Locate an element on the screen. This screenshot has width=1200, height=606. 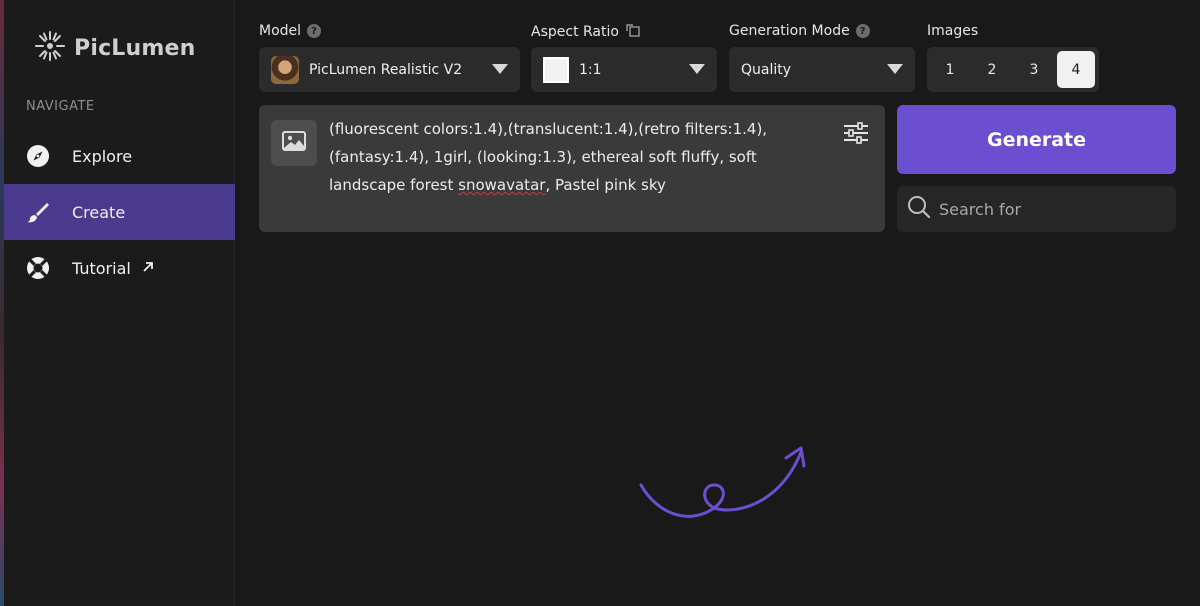
sidebar-item-tutorial: Tutorial is located at coordinates (119, 268).